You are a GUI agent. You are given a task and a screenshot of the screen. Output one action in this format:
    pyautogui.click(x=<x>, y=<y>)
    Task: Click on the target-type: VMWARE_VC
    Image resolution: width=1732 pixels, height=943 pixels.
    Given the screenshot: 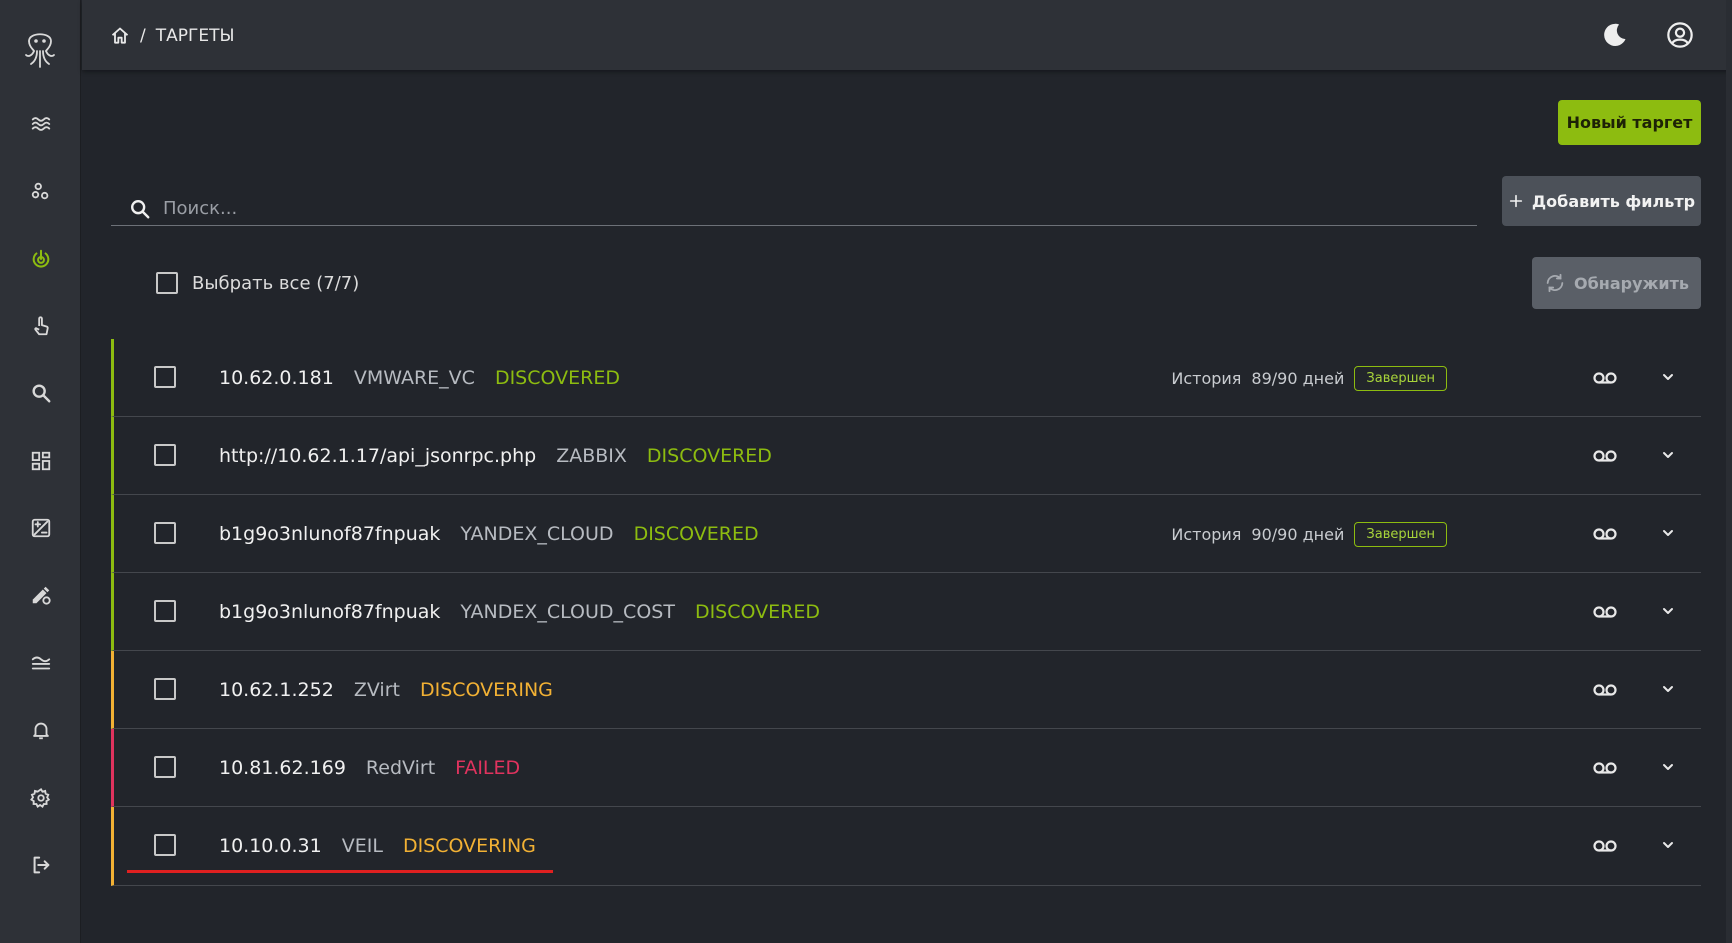 What is the action you would take?
    pyautogui.click(x=414, y=378)
    